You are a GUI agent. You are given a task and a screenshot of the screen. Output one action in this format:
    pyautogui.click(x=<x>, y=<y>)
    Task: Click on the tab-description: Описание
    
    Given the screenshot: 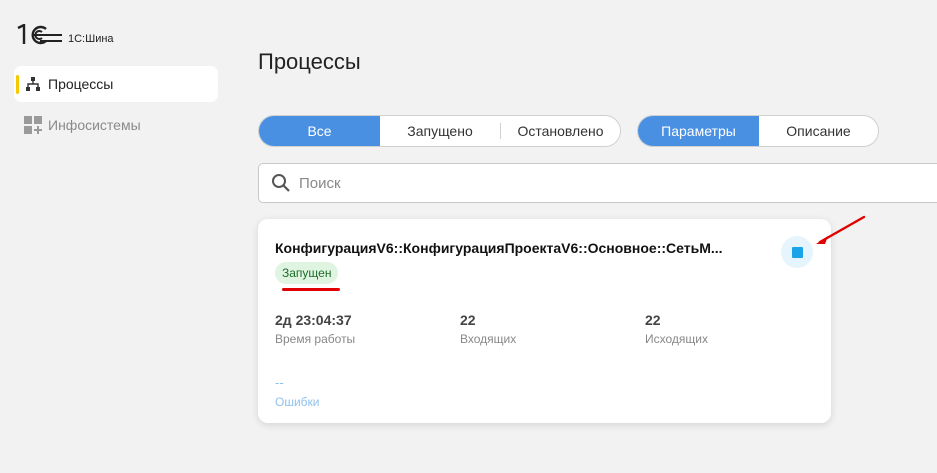 What is the action you would take?
    pyautogui.click(x=818, y=131)
    